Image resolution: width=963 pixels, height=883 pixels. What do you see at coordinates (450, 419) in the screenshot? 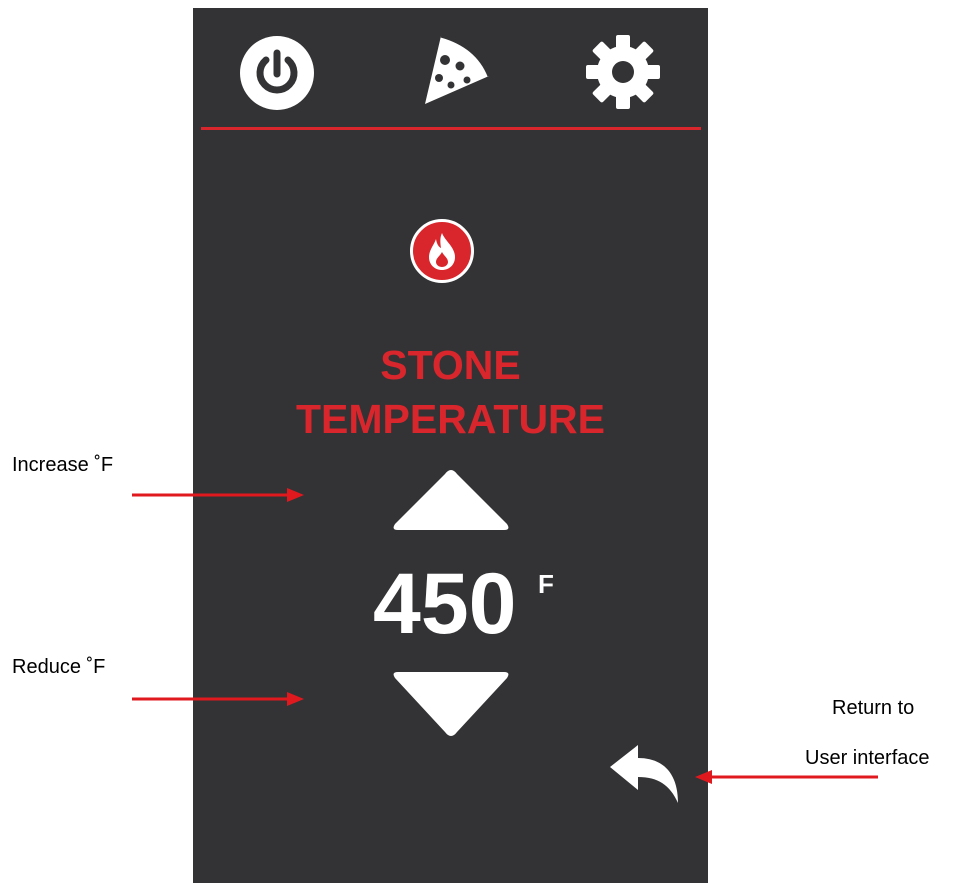
I see `screen-title-line2: TEMPERATURE` at bounding box center [450, 419].